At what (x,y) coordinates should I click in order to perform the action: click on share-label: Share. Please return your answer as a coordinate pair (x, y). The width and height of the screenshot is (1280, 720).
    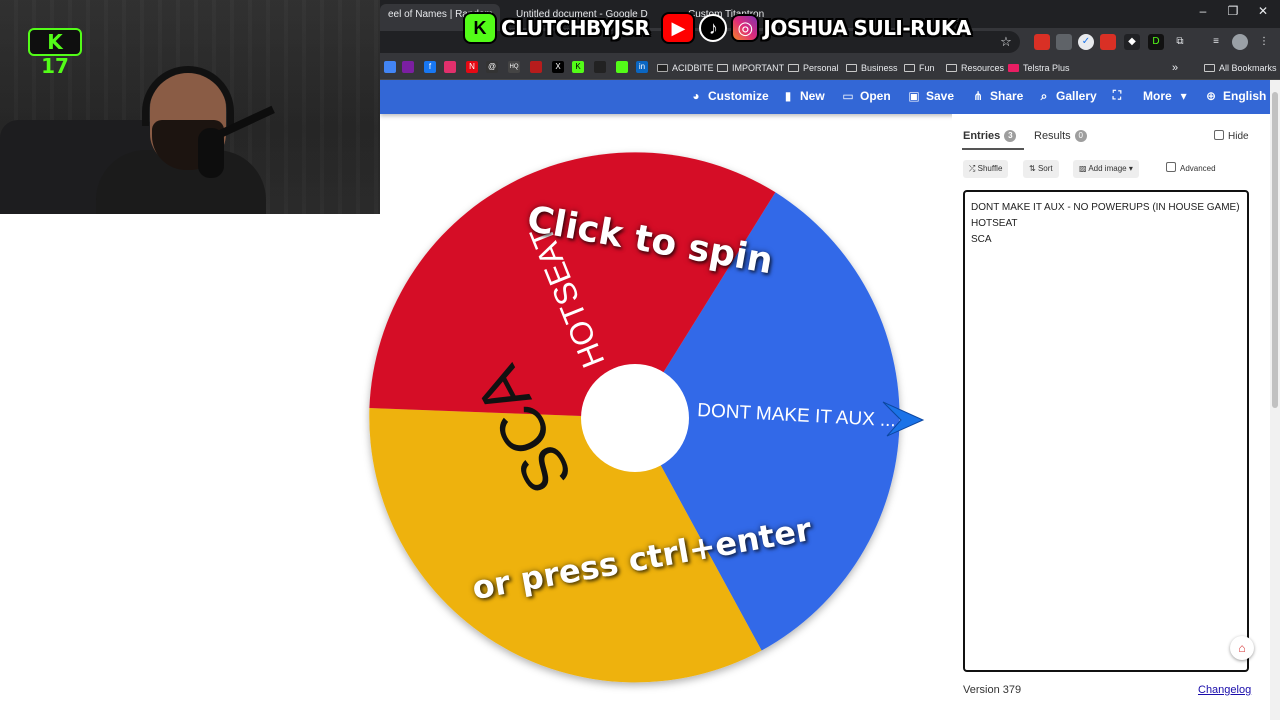
    Looking at the image, I should click on (1007, 96).